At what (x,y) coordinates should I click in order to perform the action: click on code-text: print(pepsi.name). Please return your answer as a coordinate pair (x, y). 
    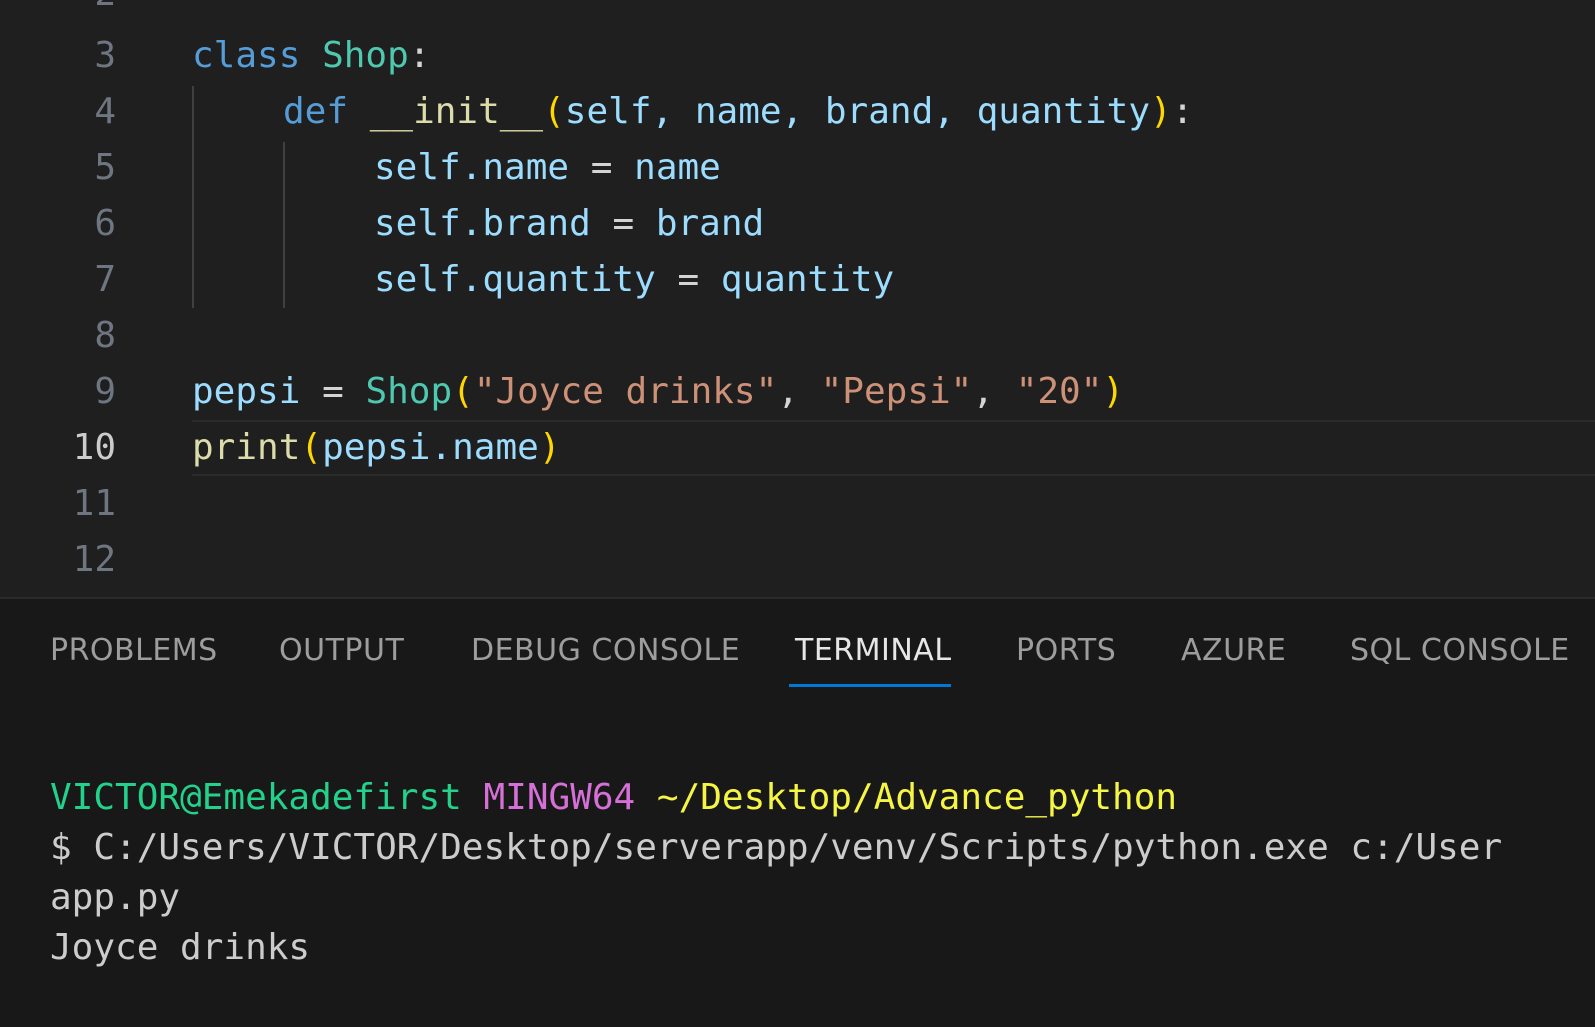
    Looking at the image, I should click on (376, 448).